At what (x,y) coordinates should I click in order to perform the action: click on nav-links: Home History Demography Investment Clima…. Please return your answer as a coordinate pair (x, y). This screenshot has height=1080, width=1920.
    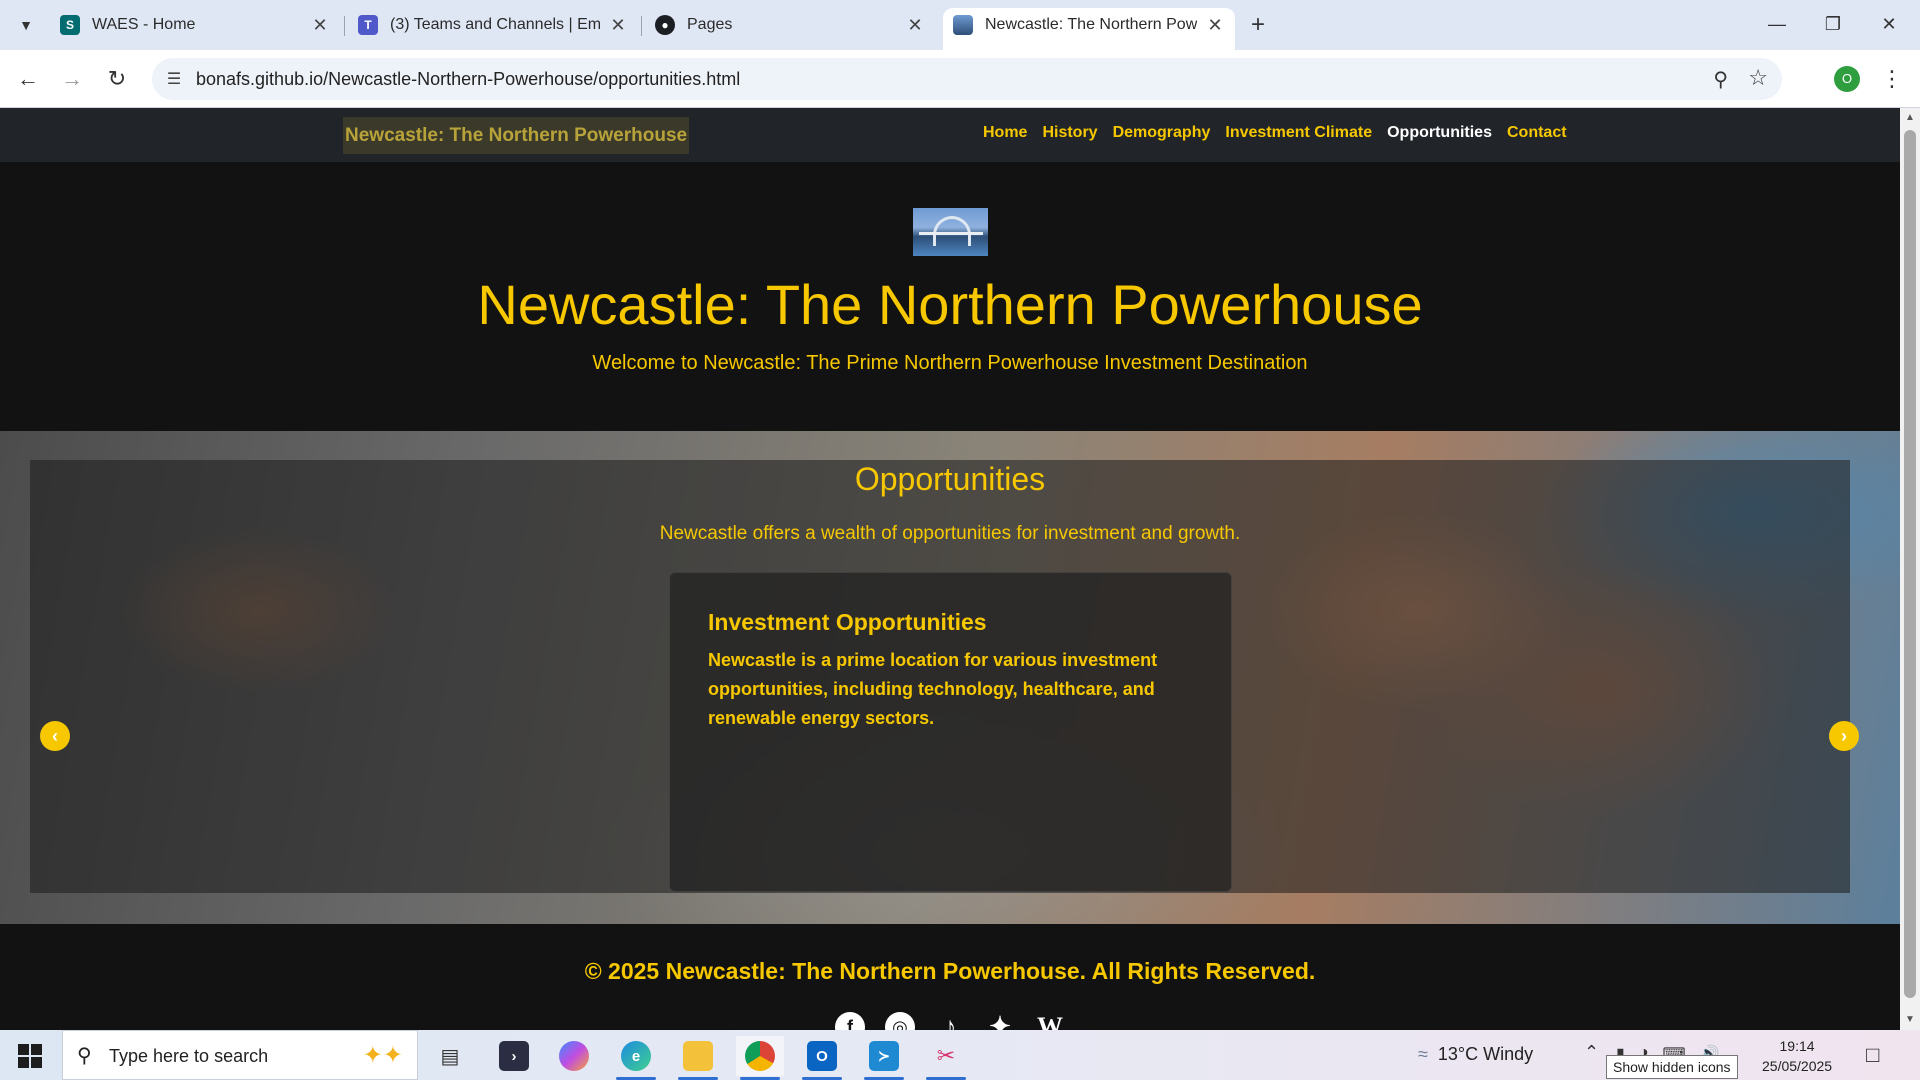
    Looking at the image, I should click on (1275, 133).